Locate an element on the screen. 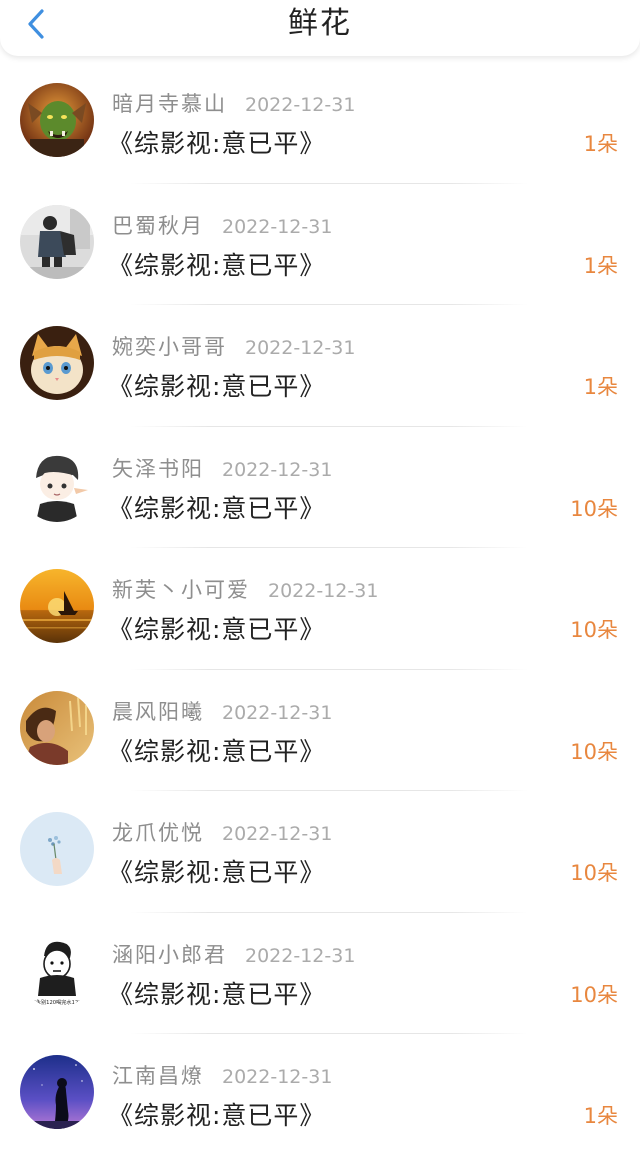 The image size is (640, 1156). name-row: 晨风阳曦 2022-12-31 is located at coordinates (222, 711).